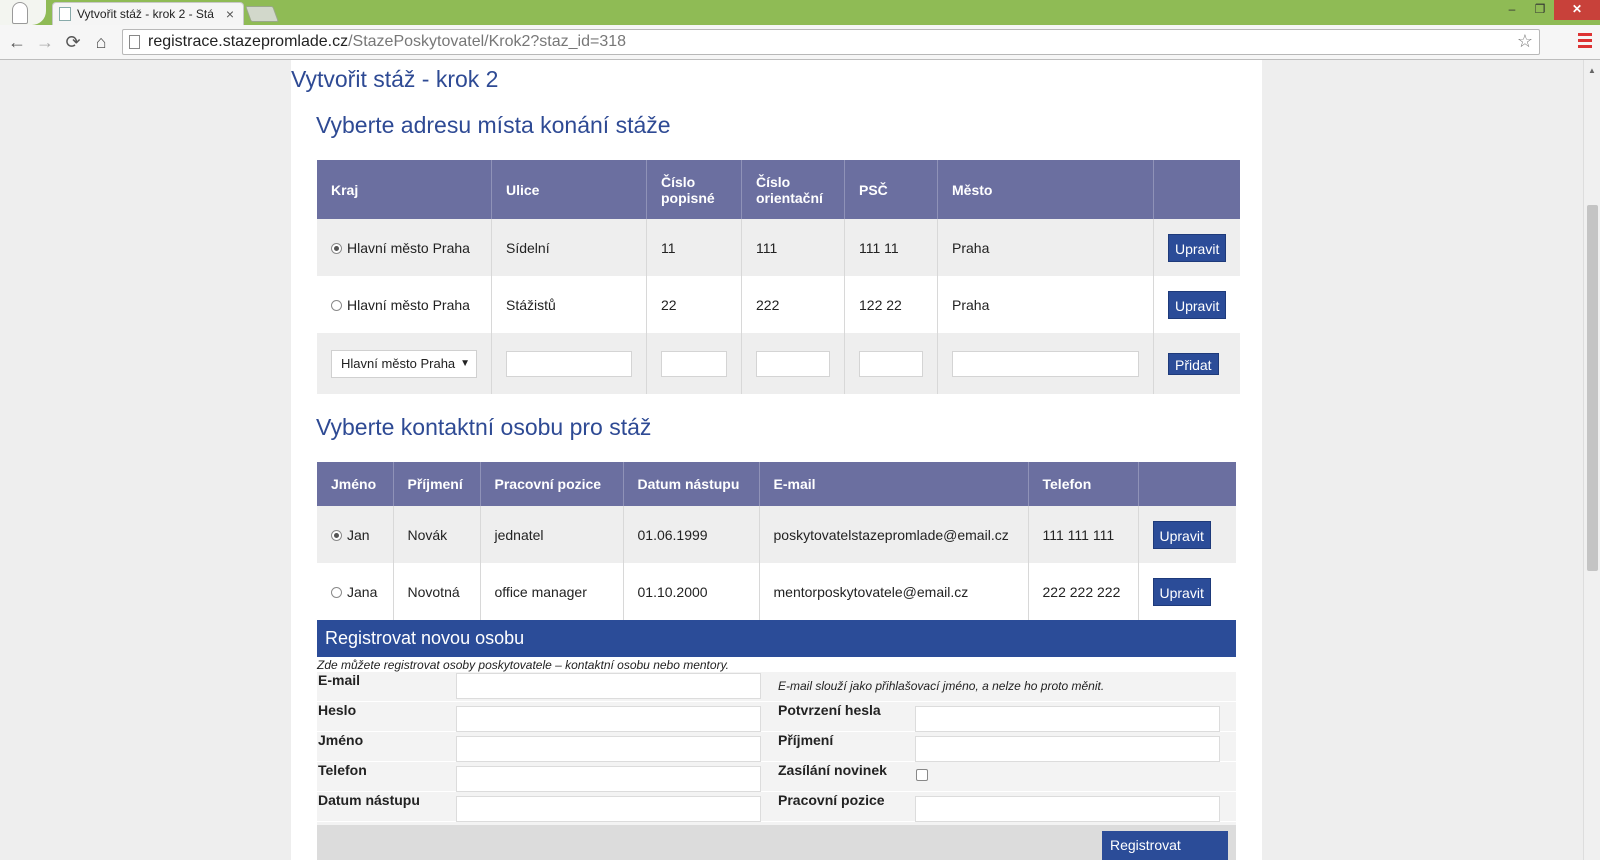 This screenshot has width=1600, height=860. I want to click on contact-email: poskytovatelstazepromlade@email.cz, so click(894, 534).